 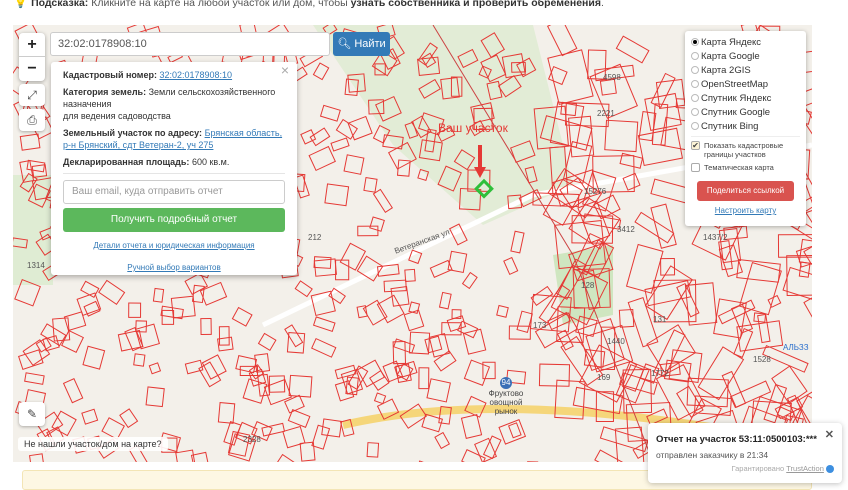 What do you see at coordinates (745, 84) in the screenshot?
I see `layer-option: OpenStreetMap` at bounding box center [745, 84].